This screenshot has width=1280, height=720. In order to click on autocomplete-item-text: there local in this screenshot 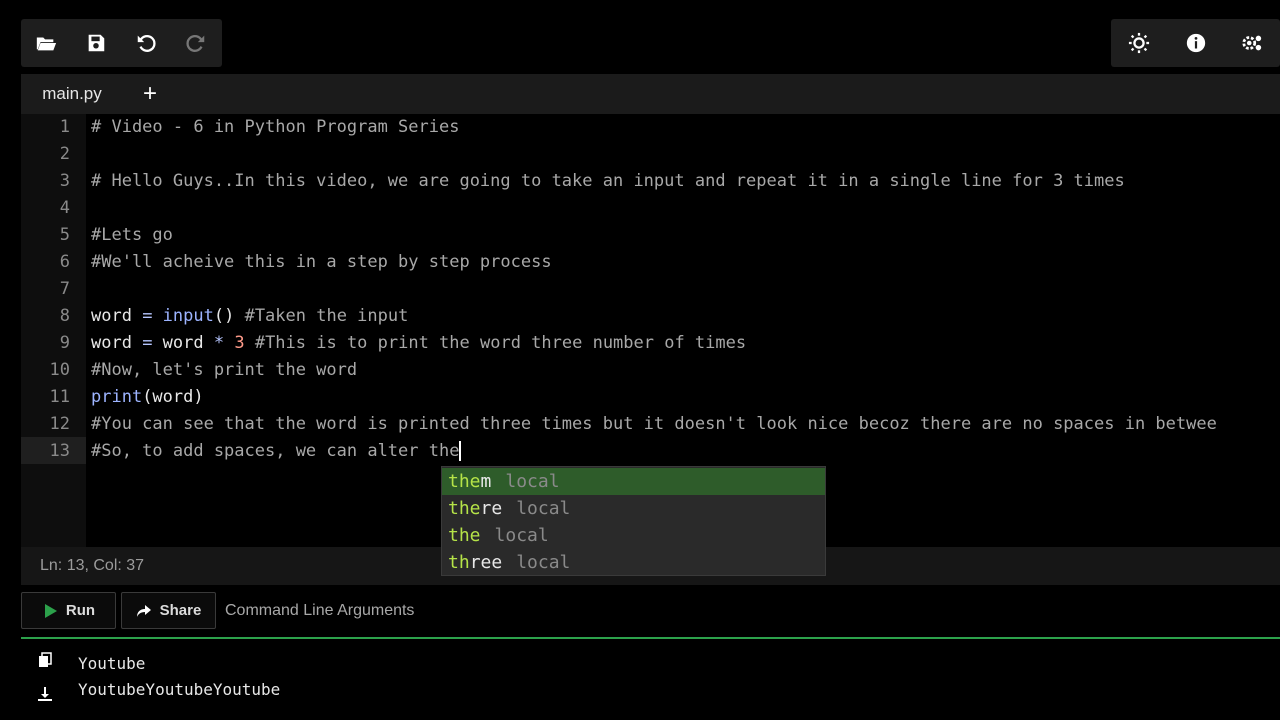, I will do `click(509, 508)`.